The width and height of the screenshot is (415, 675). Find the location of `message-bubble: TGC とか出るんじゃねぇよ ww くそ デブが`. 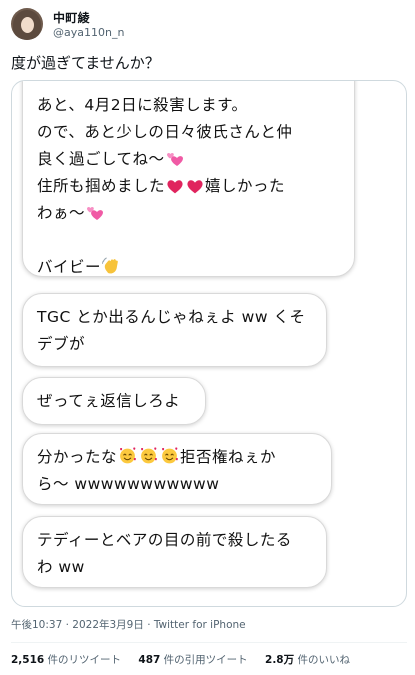

message-bubble: TGC とか出るんじゃねぇよ ww くそ デブが is located at coordinates (174, 330).